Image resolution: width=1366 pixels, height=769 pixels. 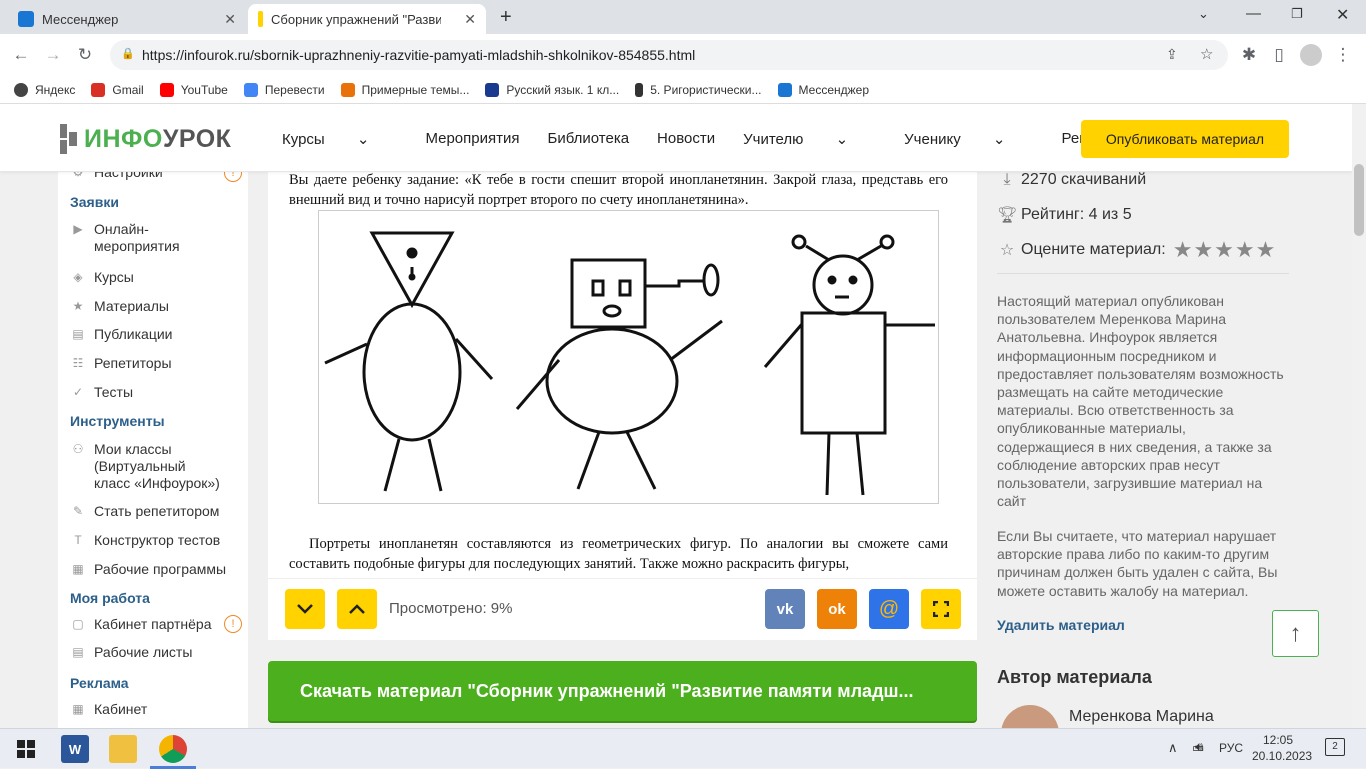 I want to click on menu-kebab-icon: ⋮, so click(x=1343, y=55).